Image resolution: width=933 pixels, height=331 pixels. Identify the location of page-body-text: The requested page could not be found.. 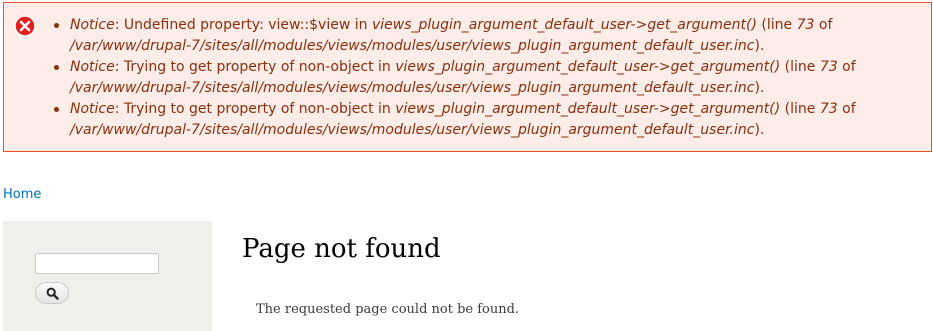
(388, 309).